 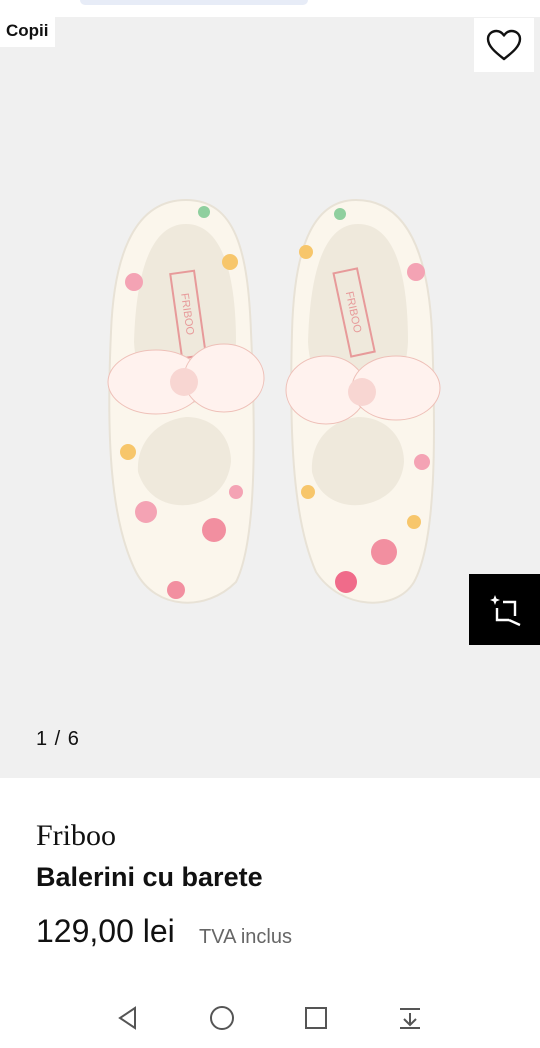 I want to click on recents-button, so click(x=316, y=1018).